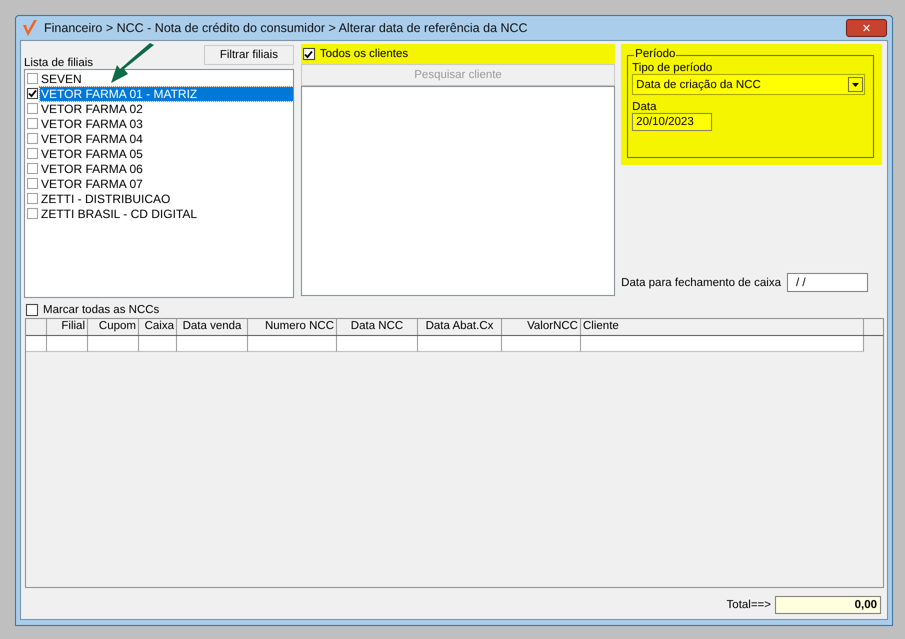  Describe the element at coordinates (827, 282) in the screenshot. I see `cash-close-date-field: / /` at that location.